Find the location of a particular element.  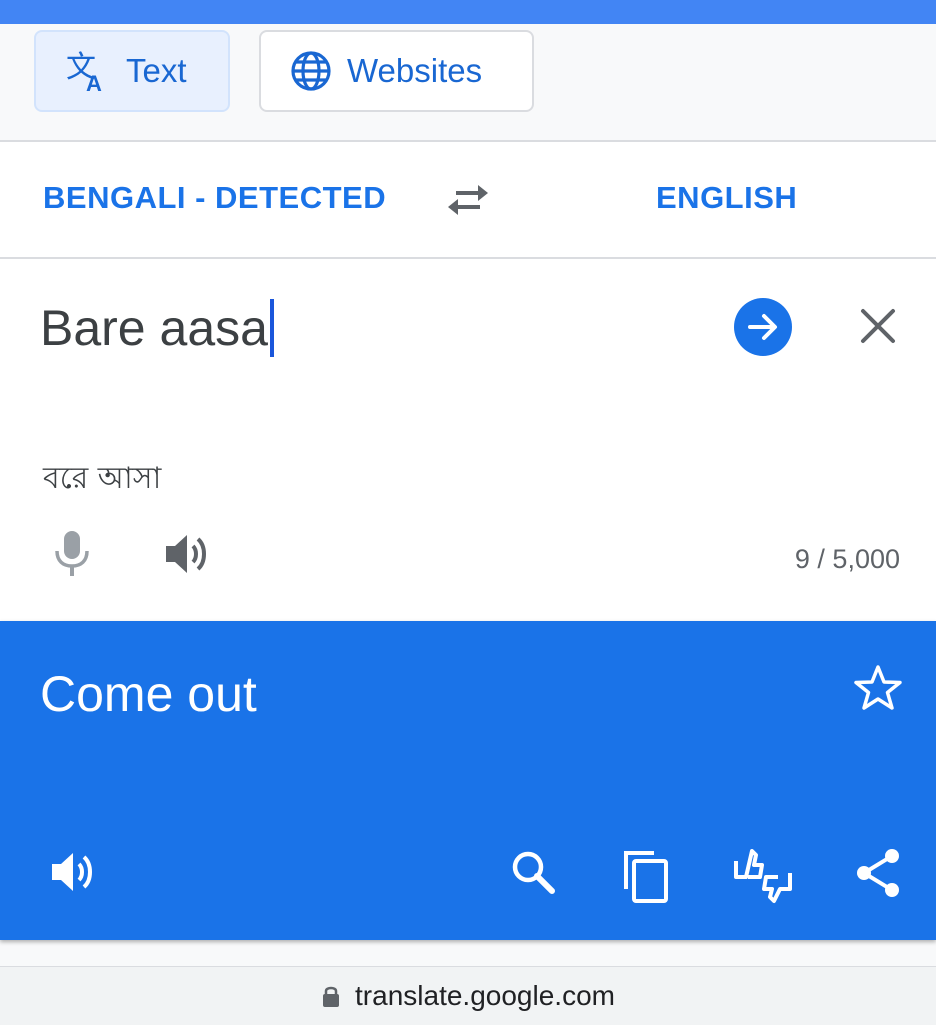

source-language-button: BENGALI - DETECTED is located at coordinates (214, 198).